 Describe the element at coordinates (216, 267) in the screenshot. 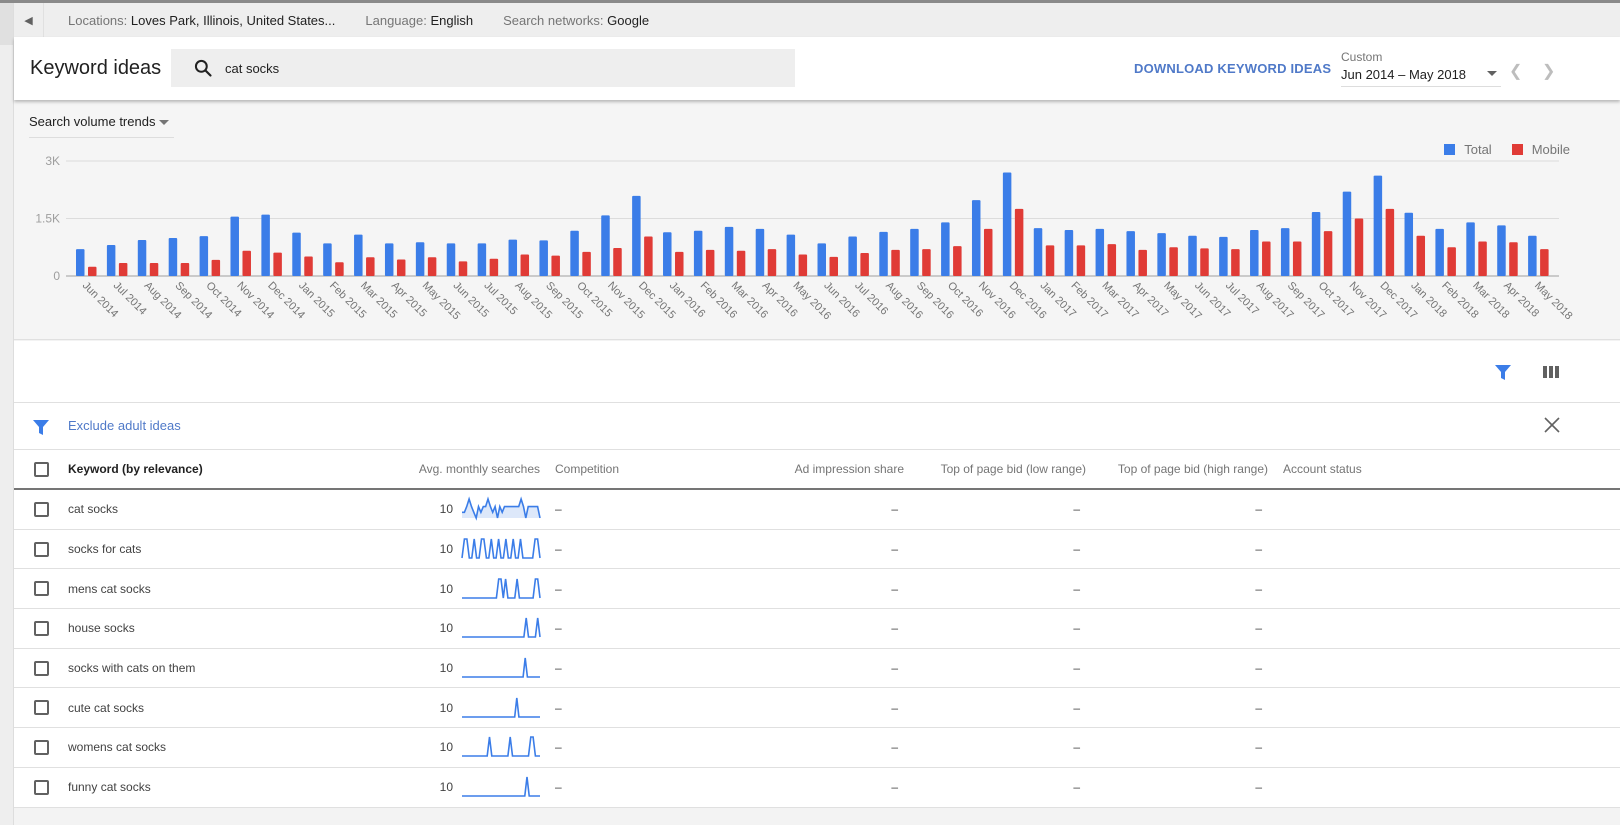

I see `bar-mobile-oct-2014` at that location.